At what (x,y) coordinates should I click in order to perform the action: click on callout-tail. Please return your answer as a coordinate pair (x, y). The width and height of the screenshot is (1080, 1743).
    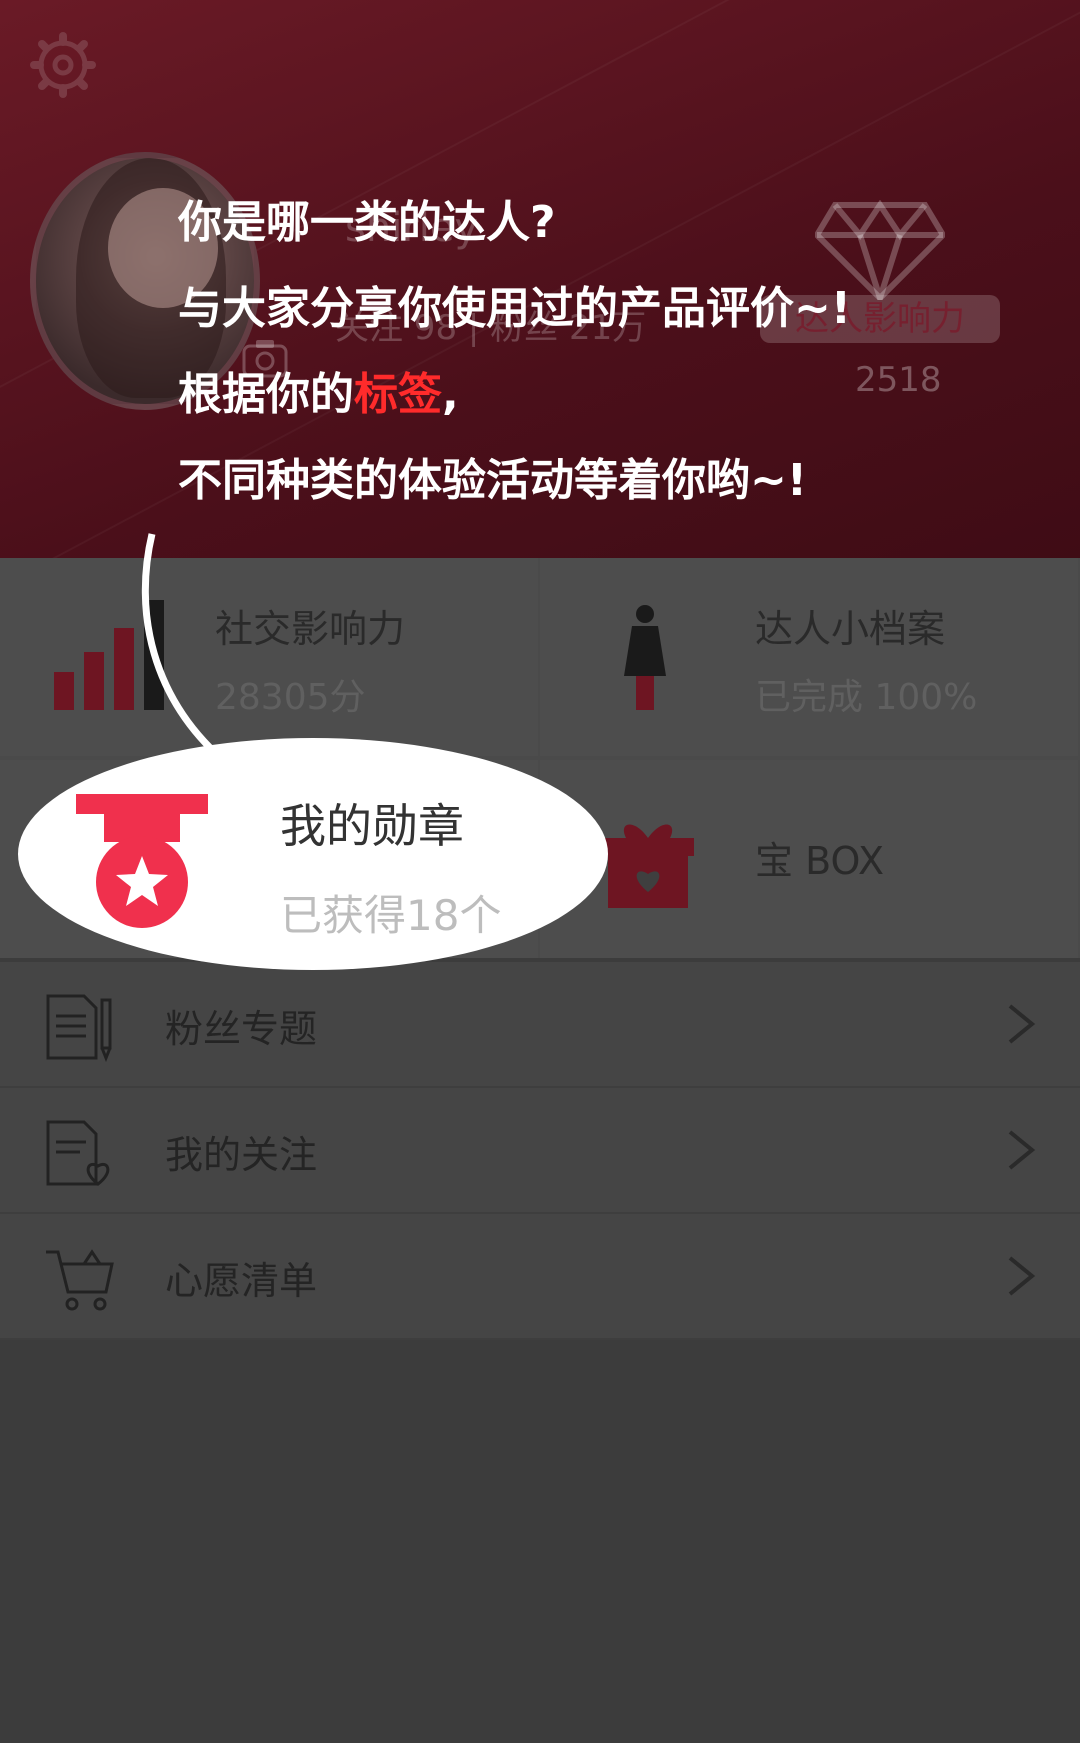
    Looking at the image, I should click on (187, 651).